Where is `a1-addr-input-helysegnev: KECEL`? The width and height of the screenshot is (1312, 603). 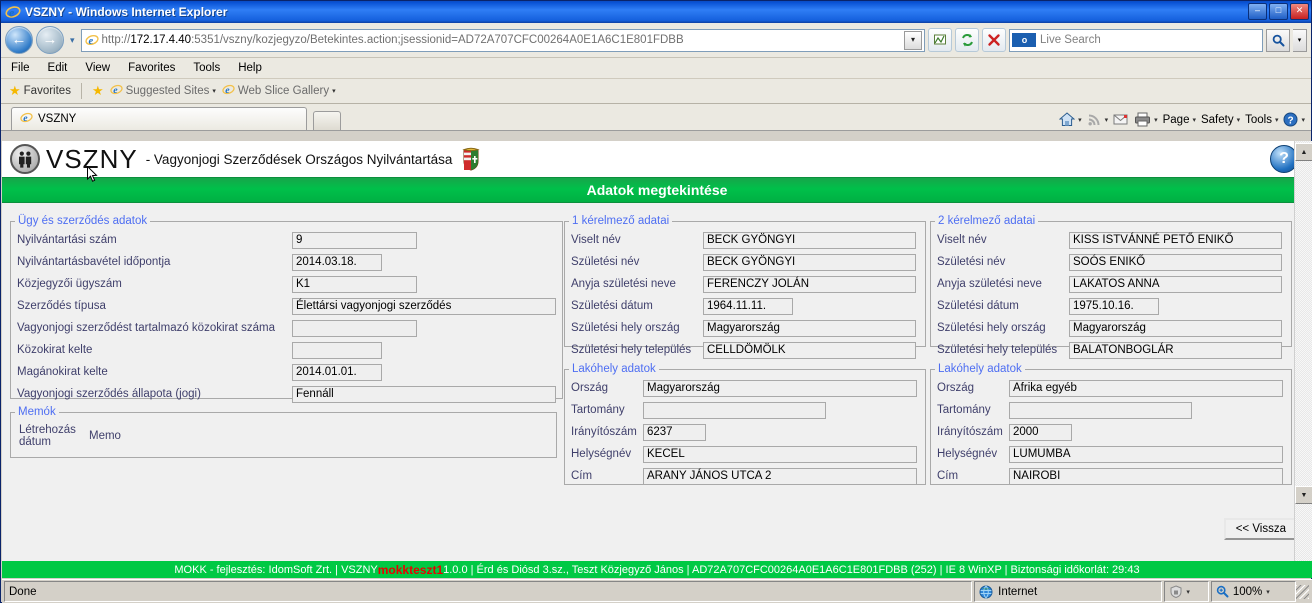 a1-addr-input-helysegnev: KECEL is located at coordinates (780, 454).